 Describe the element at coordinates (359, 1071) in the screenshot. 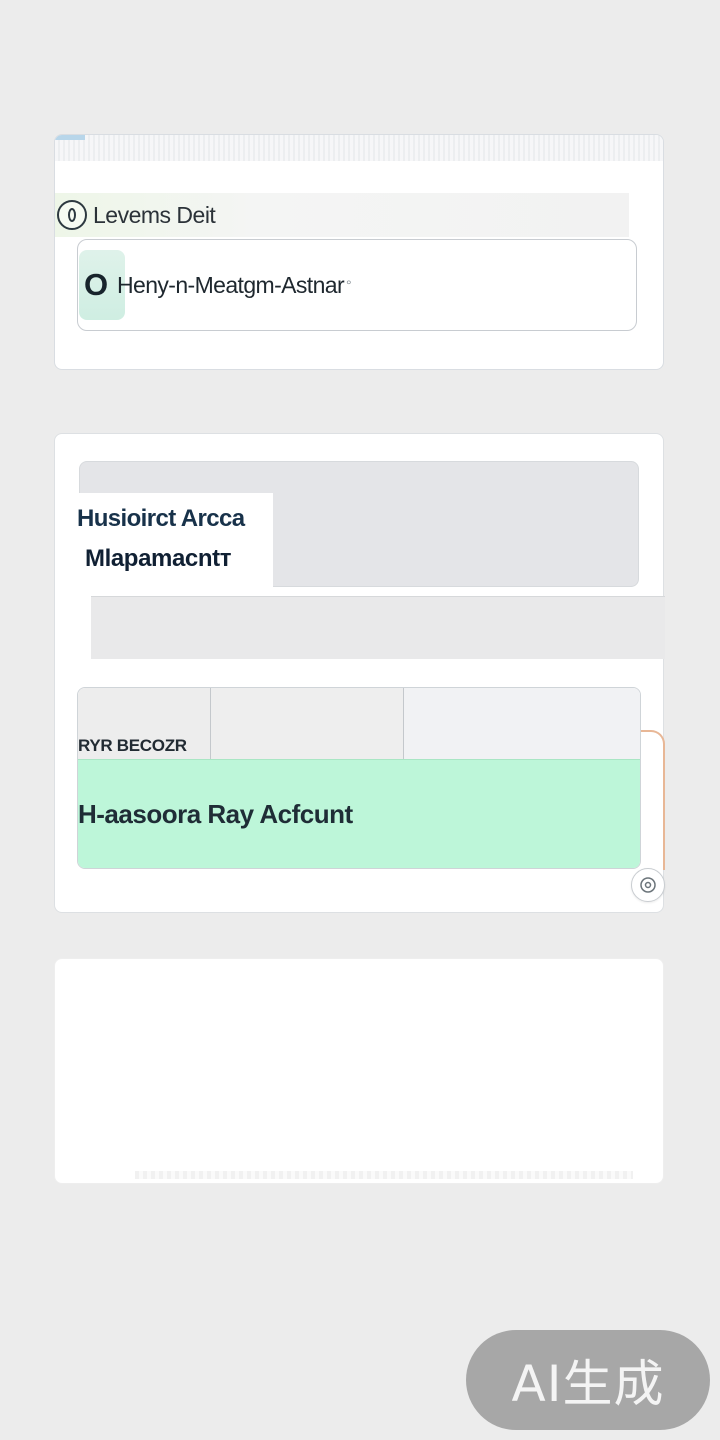

I see `empty-card` at that location.